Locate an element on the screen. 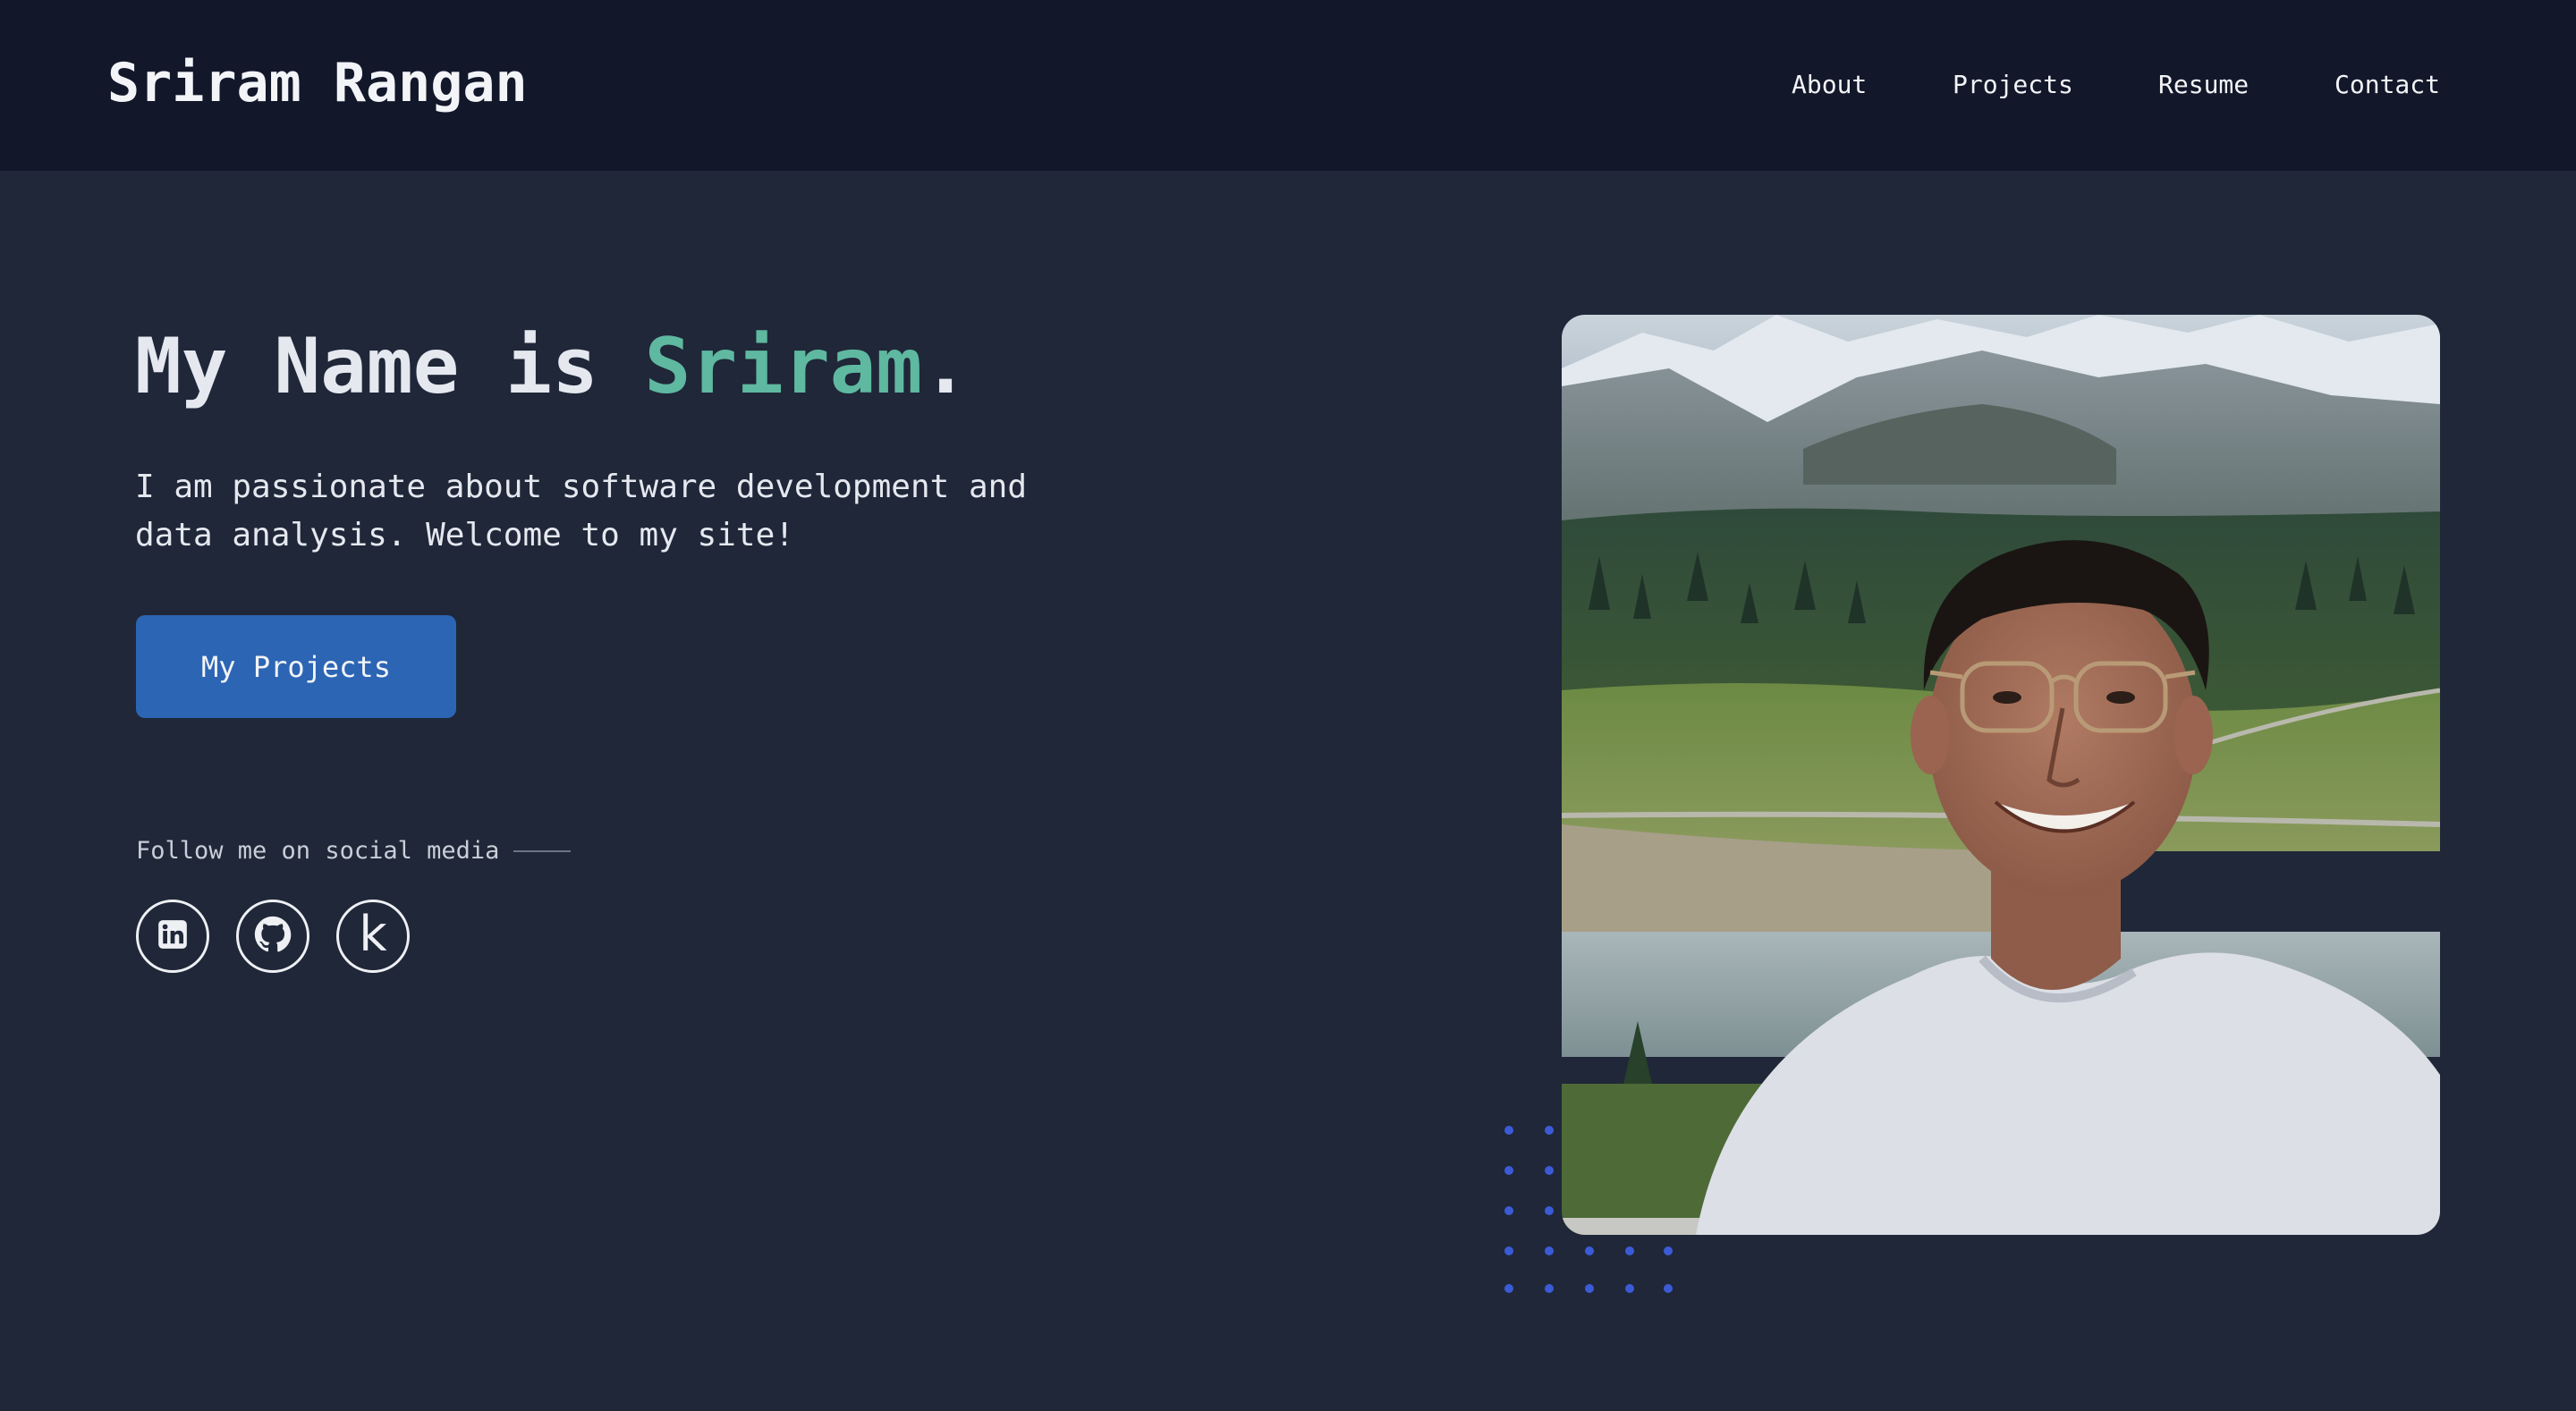 This screenshot has width=2576, height=1411. follow-social-text: Follow me on social media is located at coordinates (318, 851).